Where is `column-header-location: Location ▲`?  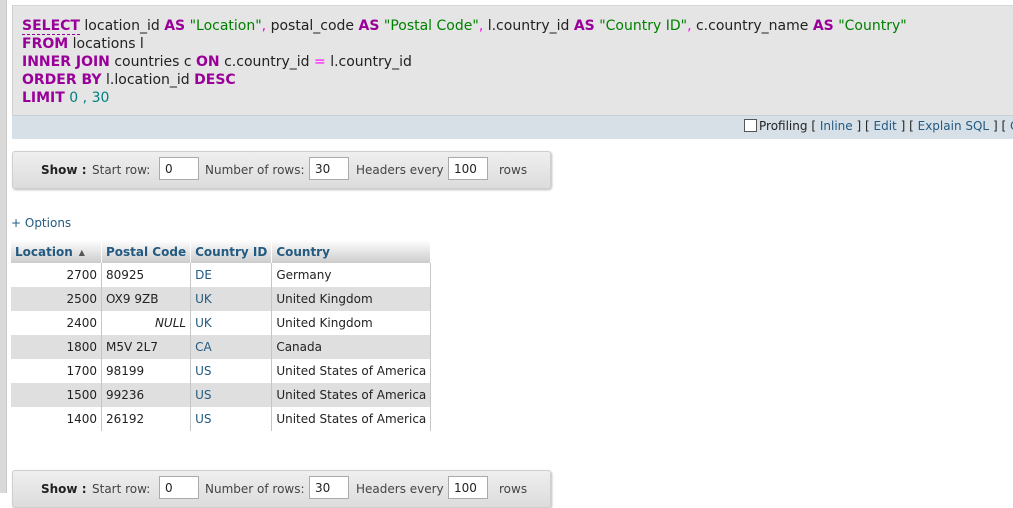 column-header-location: Location ▲ is located at coordinates (56, 251).